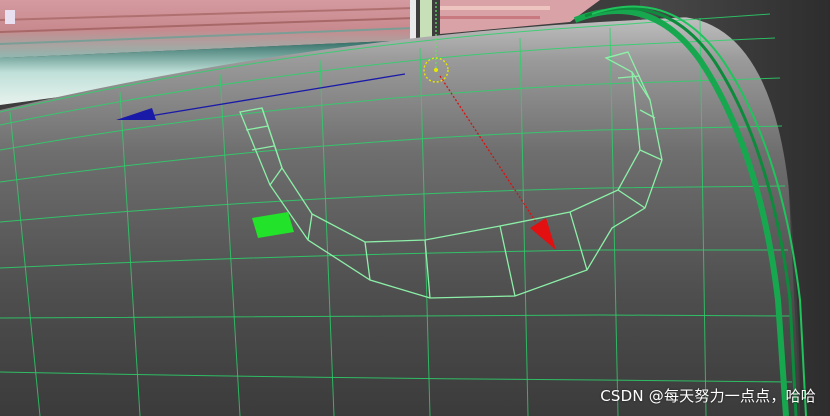 The image size is (830, 416). What do you see at coordinates (708, 396) in the screenshot?
I see `watermark-text: CSDN @每天努力一点点，哈哈` at bounding box center [708, 396].